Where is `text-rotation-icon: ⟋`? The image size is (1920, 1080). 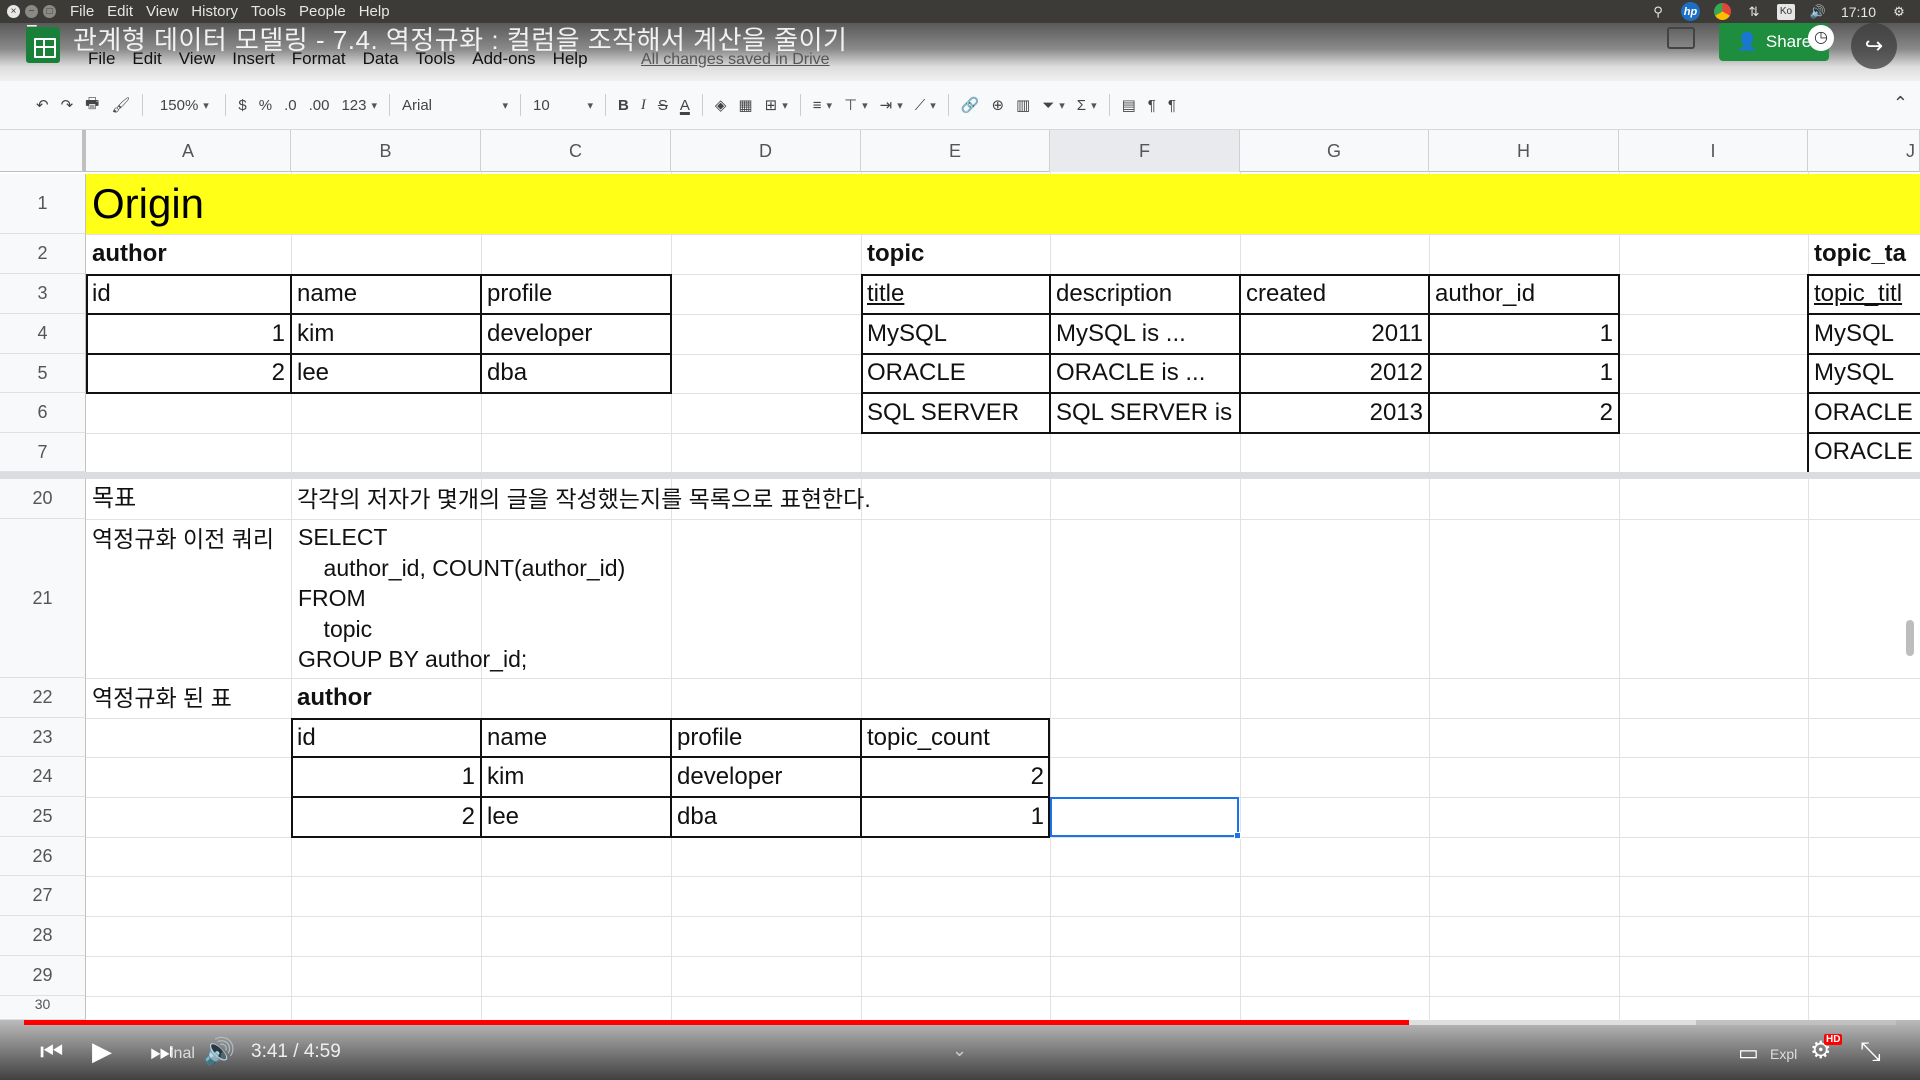
text-rotation-icon: ⟋ is located at coordinates (925, 105).